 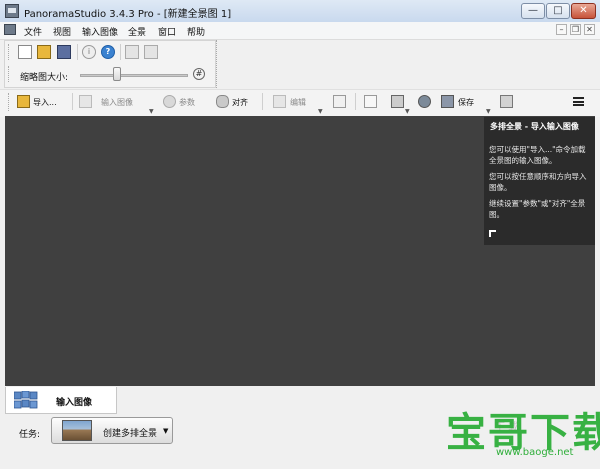 What do you see at coordinates (558, 11) in the screenshot?
I see `maximize-button: □` at bounding box center [558, 11].